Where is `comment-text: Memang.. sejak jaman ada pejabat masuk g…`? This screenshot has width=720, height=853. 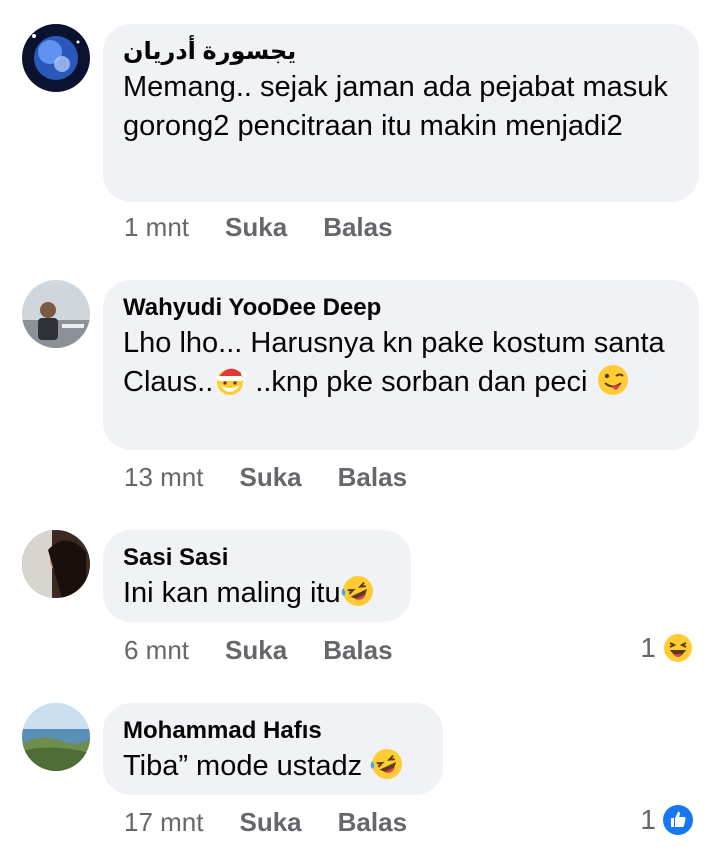
comment-text: Memang.. sejak jaman ada pejabat masuk g… is located at coordinates (395, 106).